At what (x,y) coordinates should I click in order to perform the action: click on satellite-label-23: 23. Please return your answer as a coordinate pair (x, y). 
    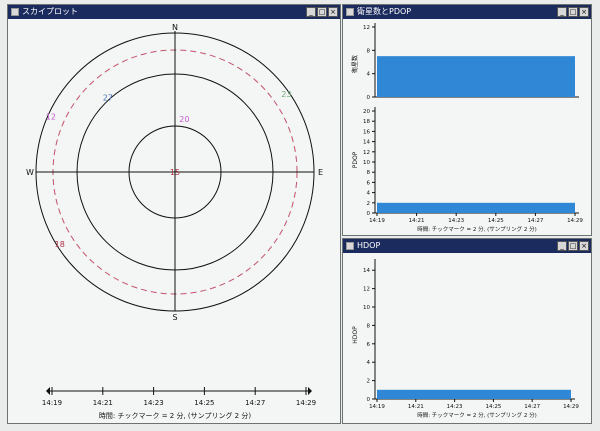
    Looking at the image, I should click on (286, 94).